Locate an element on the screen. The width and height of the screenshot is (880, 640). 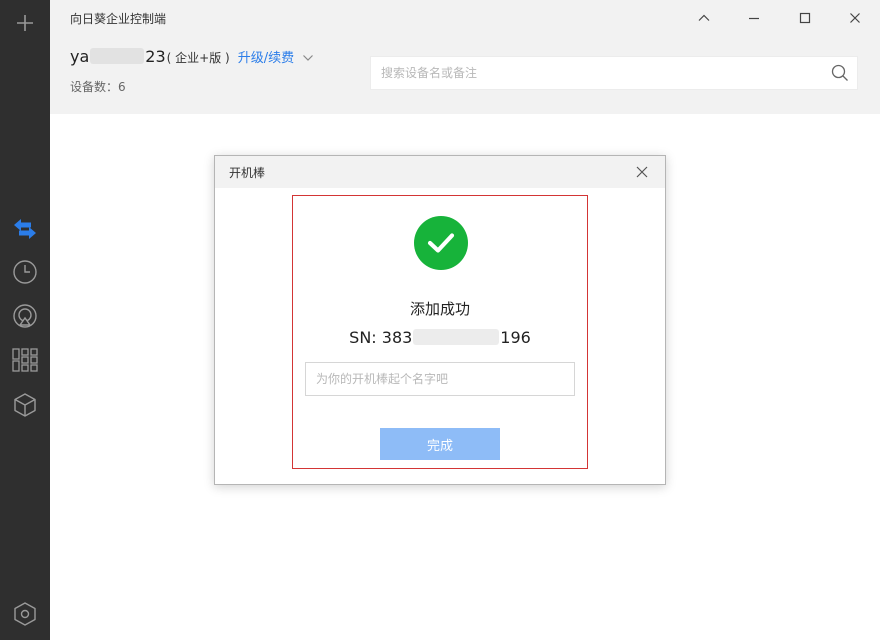
close-button is located at coordinates (855, 18).